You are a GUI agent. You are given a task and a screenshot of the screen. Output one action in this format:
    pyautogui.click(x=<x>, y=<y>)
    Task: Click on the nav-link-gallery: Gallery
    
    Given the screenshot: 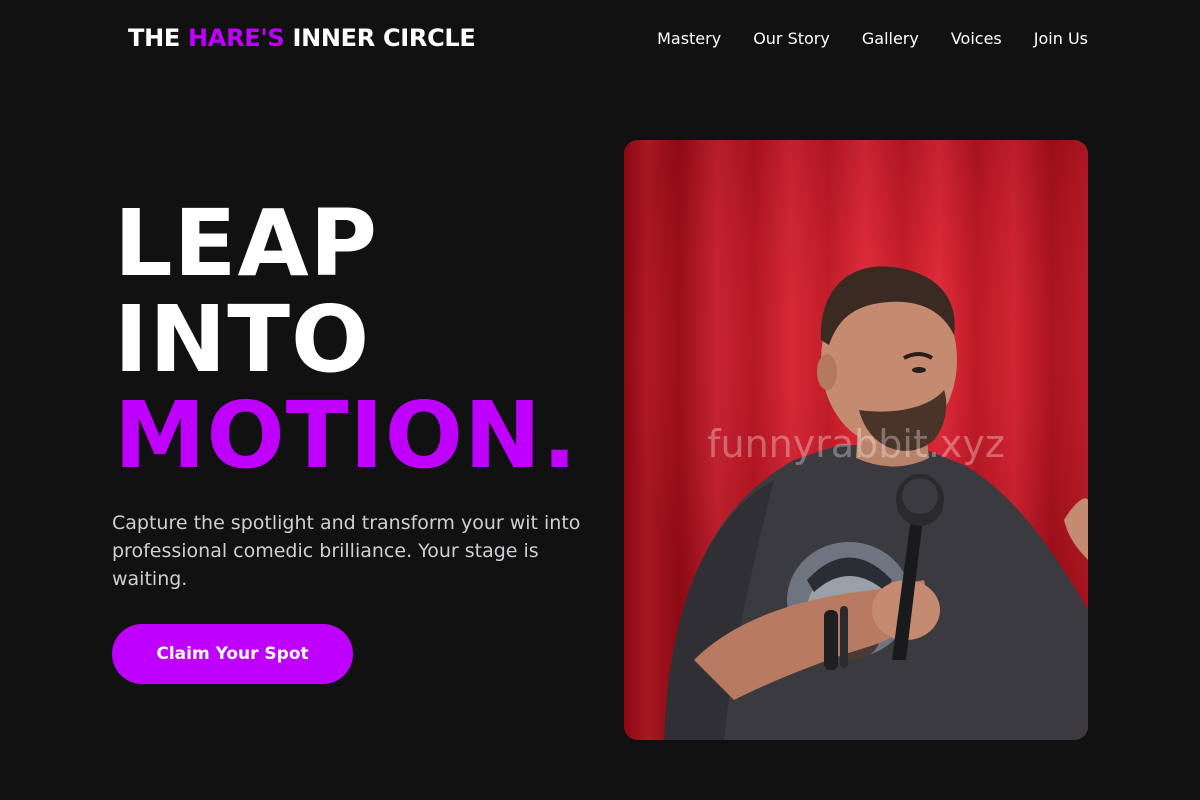 What is the action you would take?
    pyautogui.click(x=890, y=38)
    